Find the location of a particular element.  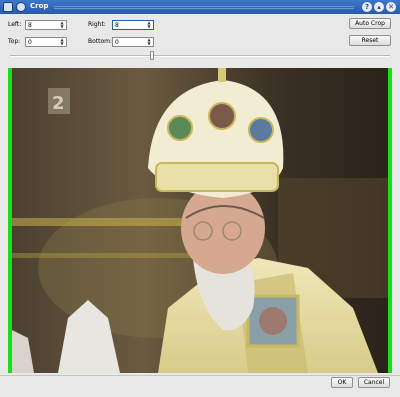

left-crop-guide is located at coordinates (10, 220).